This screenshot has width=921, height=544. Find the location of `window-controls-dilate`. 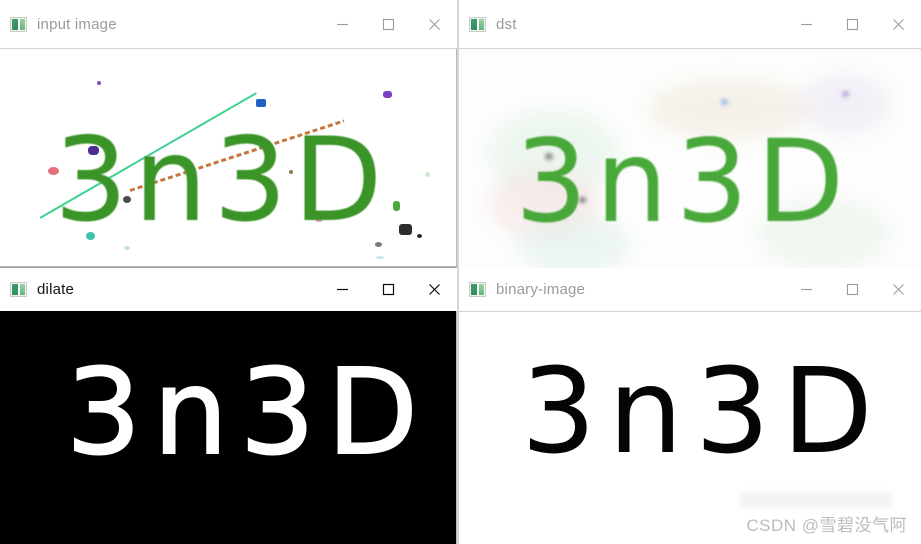

window-controls-dilate is located at coordinates (388, 289).